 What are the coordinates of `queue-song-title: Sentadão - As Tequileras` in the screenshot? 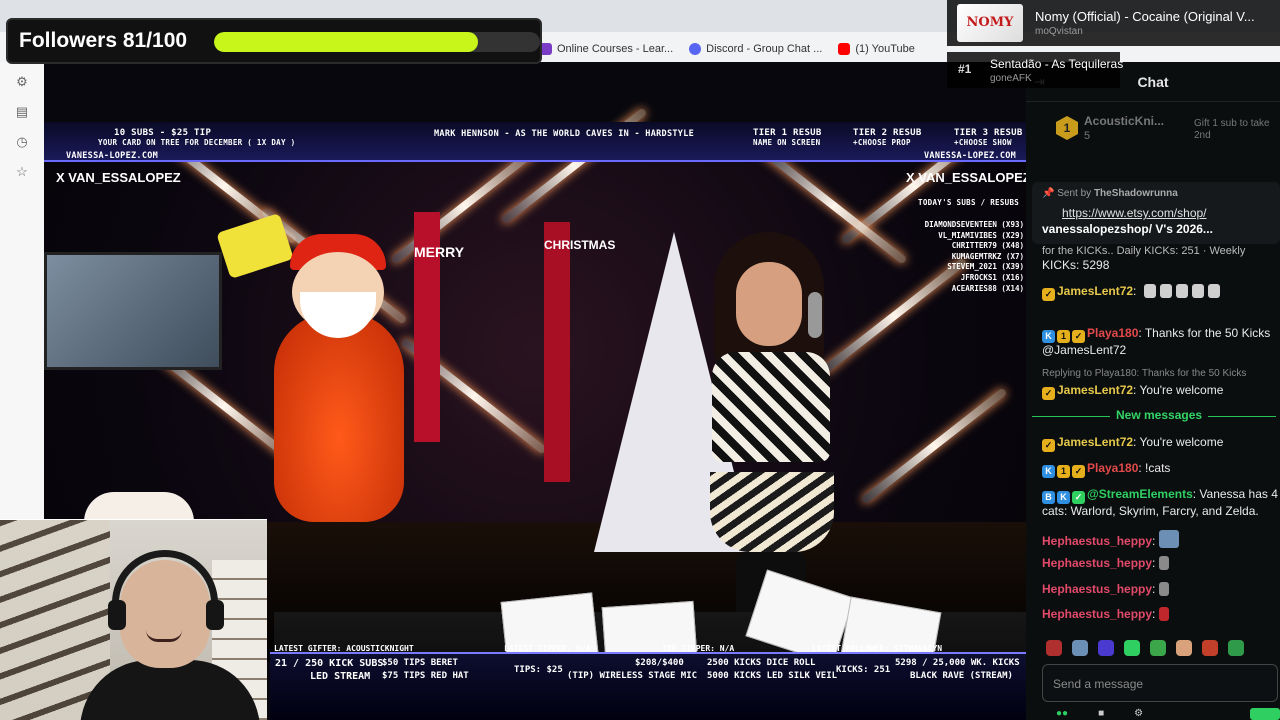 It's located at (1057, 64).